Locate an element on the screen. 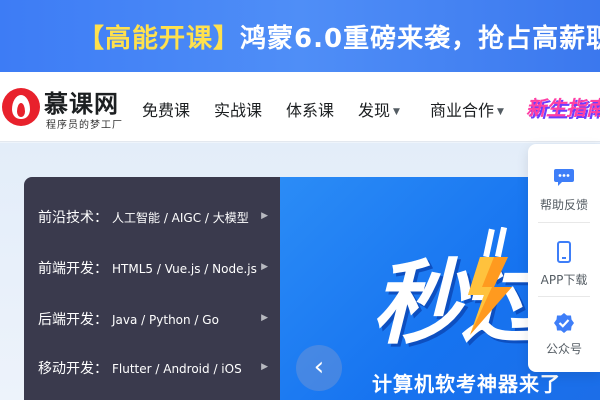 This screenshot has height=400, width=600. nav-item-free-courses: 免费课 is located at coordinates (166, 109).